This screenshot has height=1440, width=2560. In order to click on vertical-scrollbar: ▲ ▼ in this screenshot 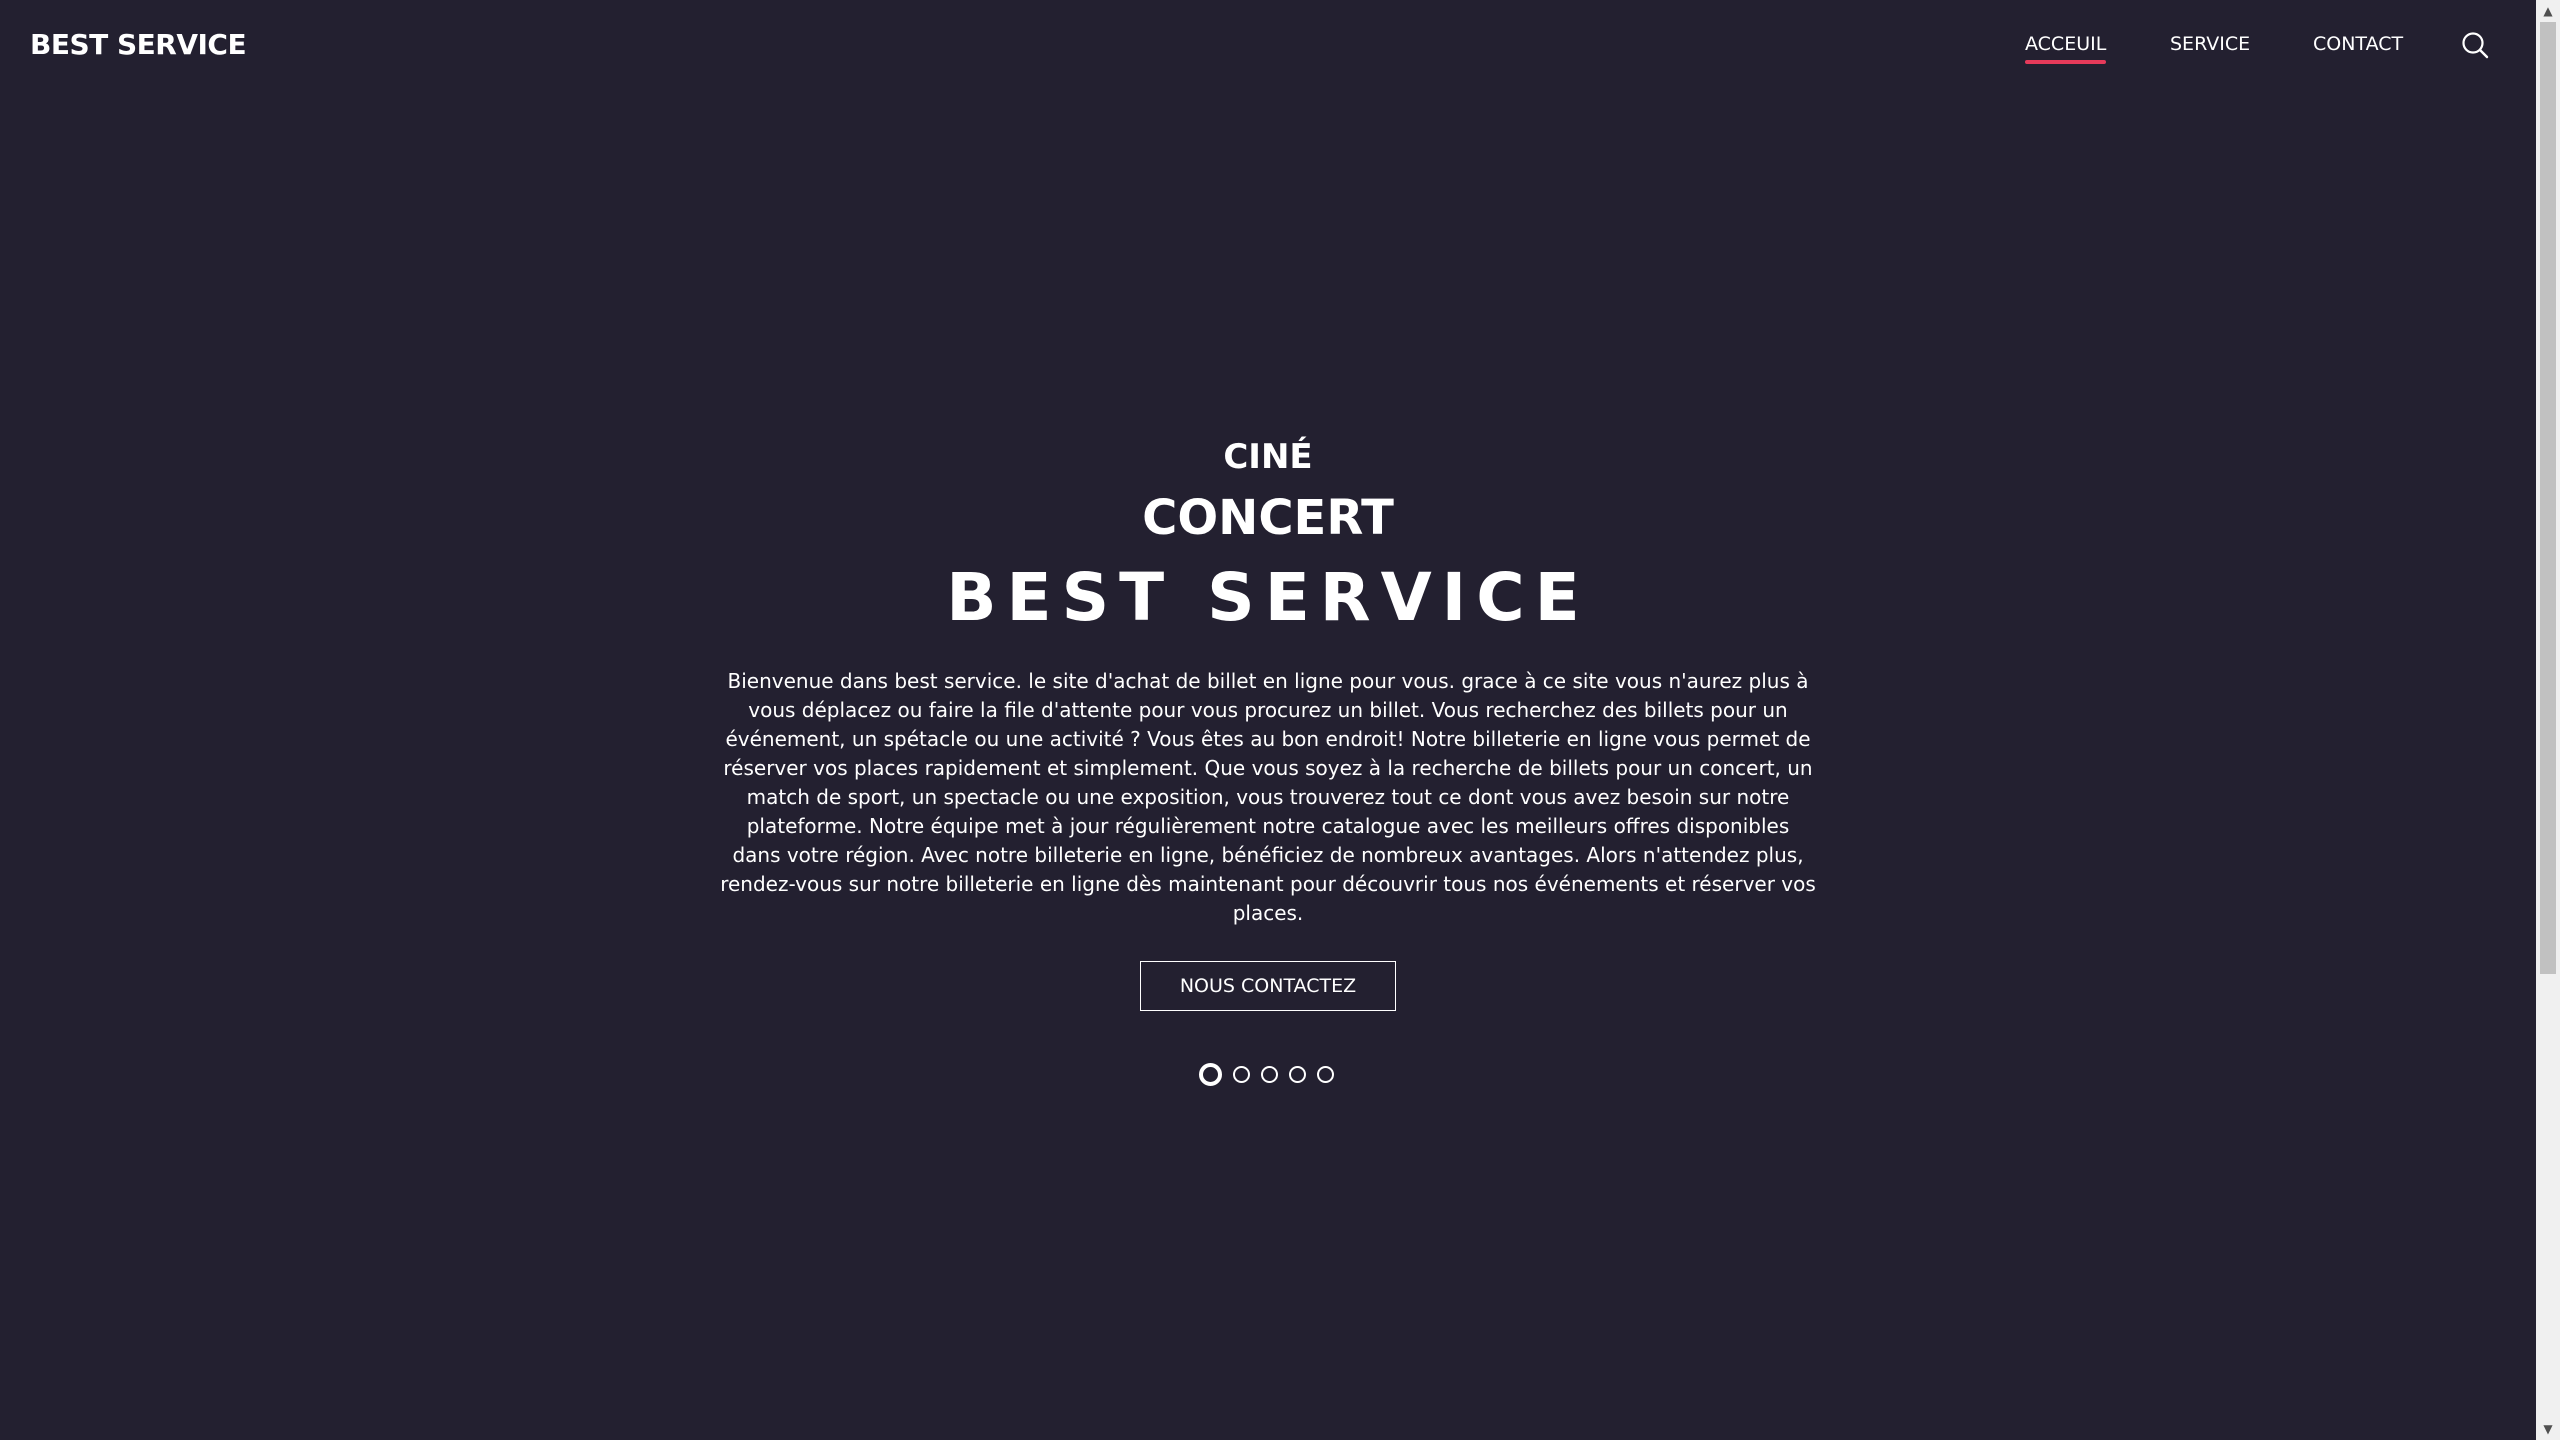, I will do `click(2548, 720)`.